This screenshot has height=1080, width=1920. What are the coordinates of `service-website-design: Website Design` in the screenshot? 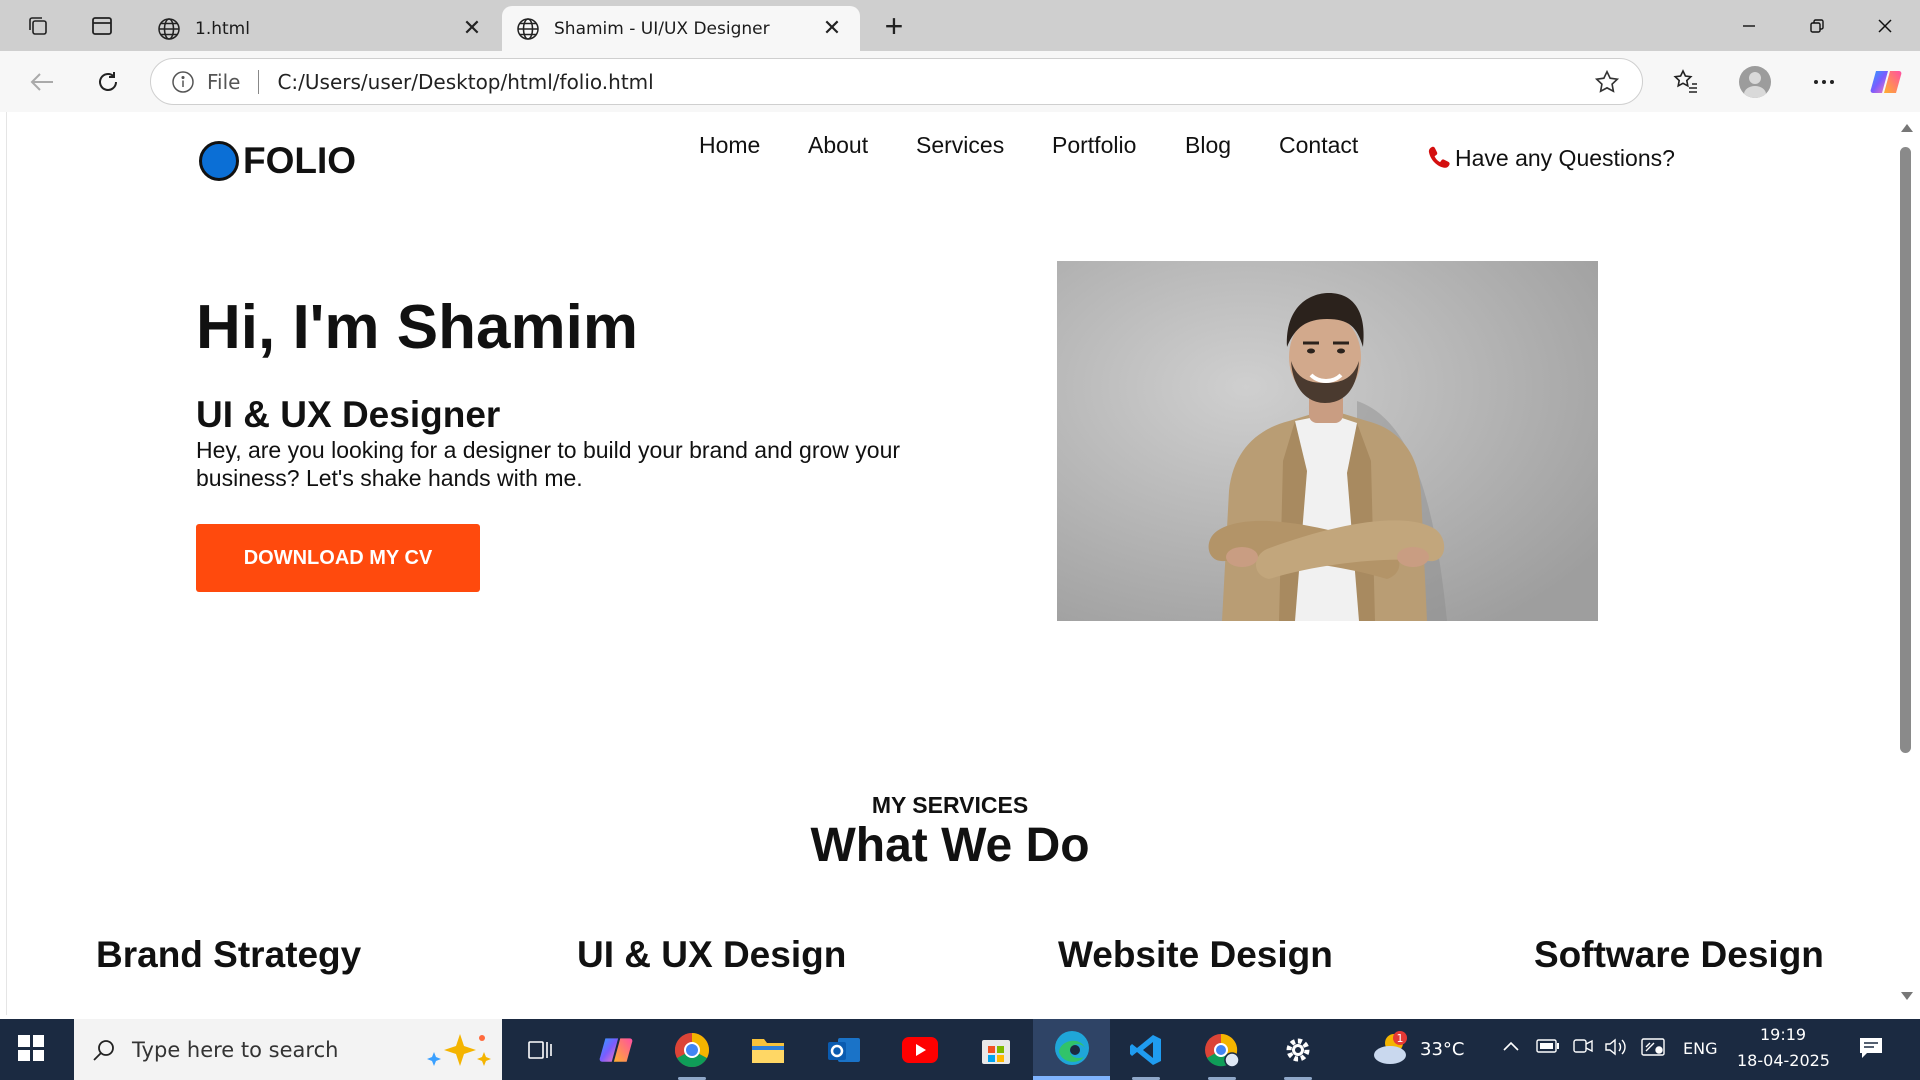 It's located at (1195, 954).